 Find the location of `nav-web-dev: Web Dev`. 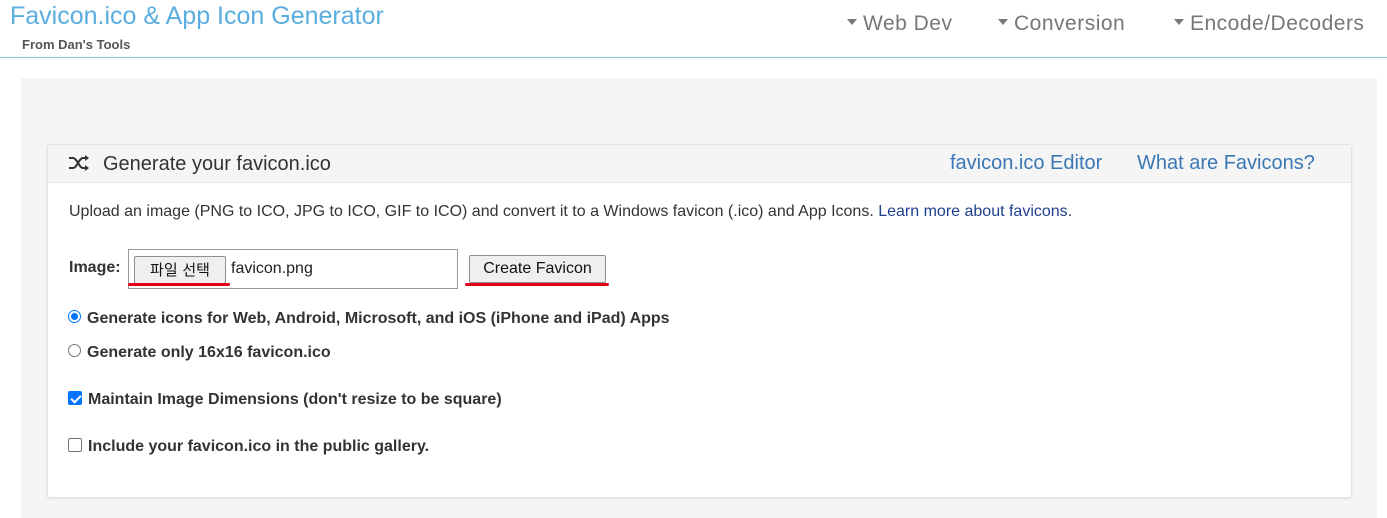

nav-web-dev: Web Dev is located at coordinates (899, 24).